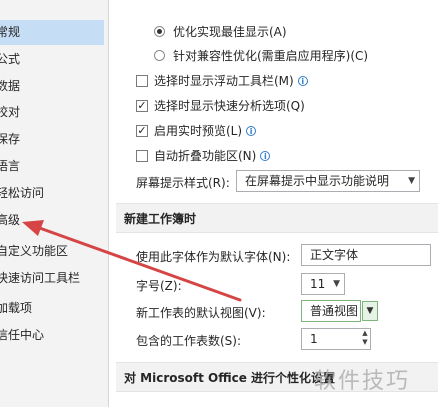 This screenshot has width=441, height=407. What do you see at coordinates (366, 255) in the screenshot?
I see `default-font-select: 正文字体` at bounding box center [366, 255].